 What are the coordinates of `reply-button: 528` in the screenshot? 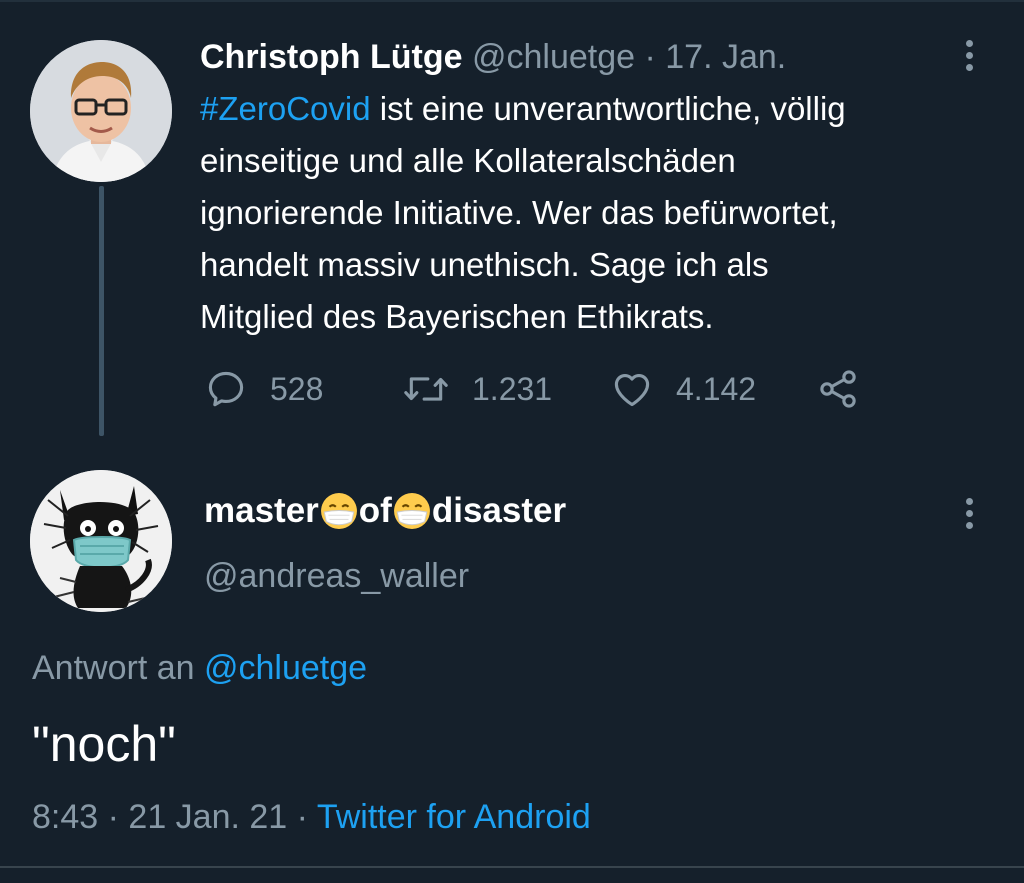 It's located at (263, 389).